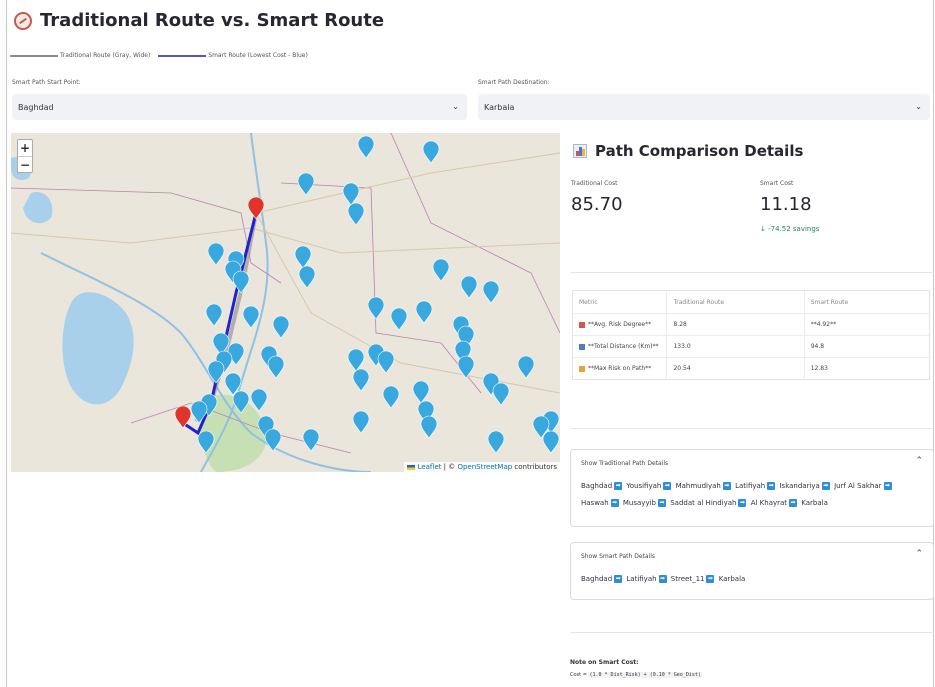  What do you see at coordinates (699, 151) in the screenshot?
I see `comparison-title: Path Comparison Details` at bounding box center [699, 151].